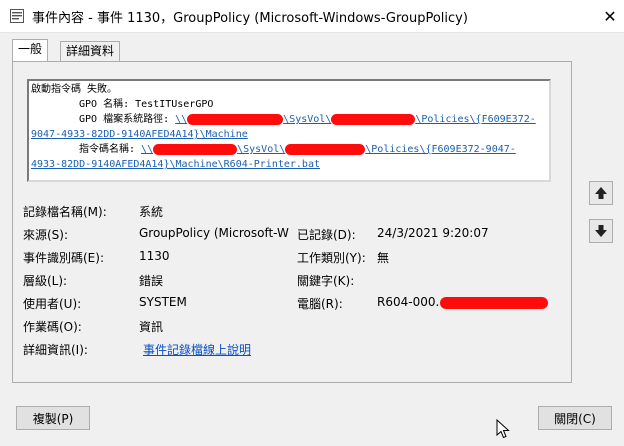  Describe the element at coordinates (127, 119) in the screenshot. I see `desc-label: GPO 檔案系統路徑:` at that location.